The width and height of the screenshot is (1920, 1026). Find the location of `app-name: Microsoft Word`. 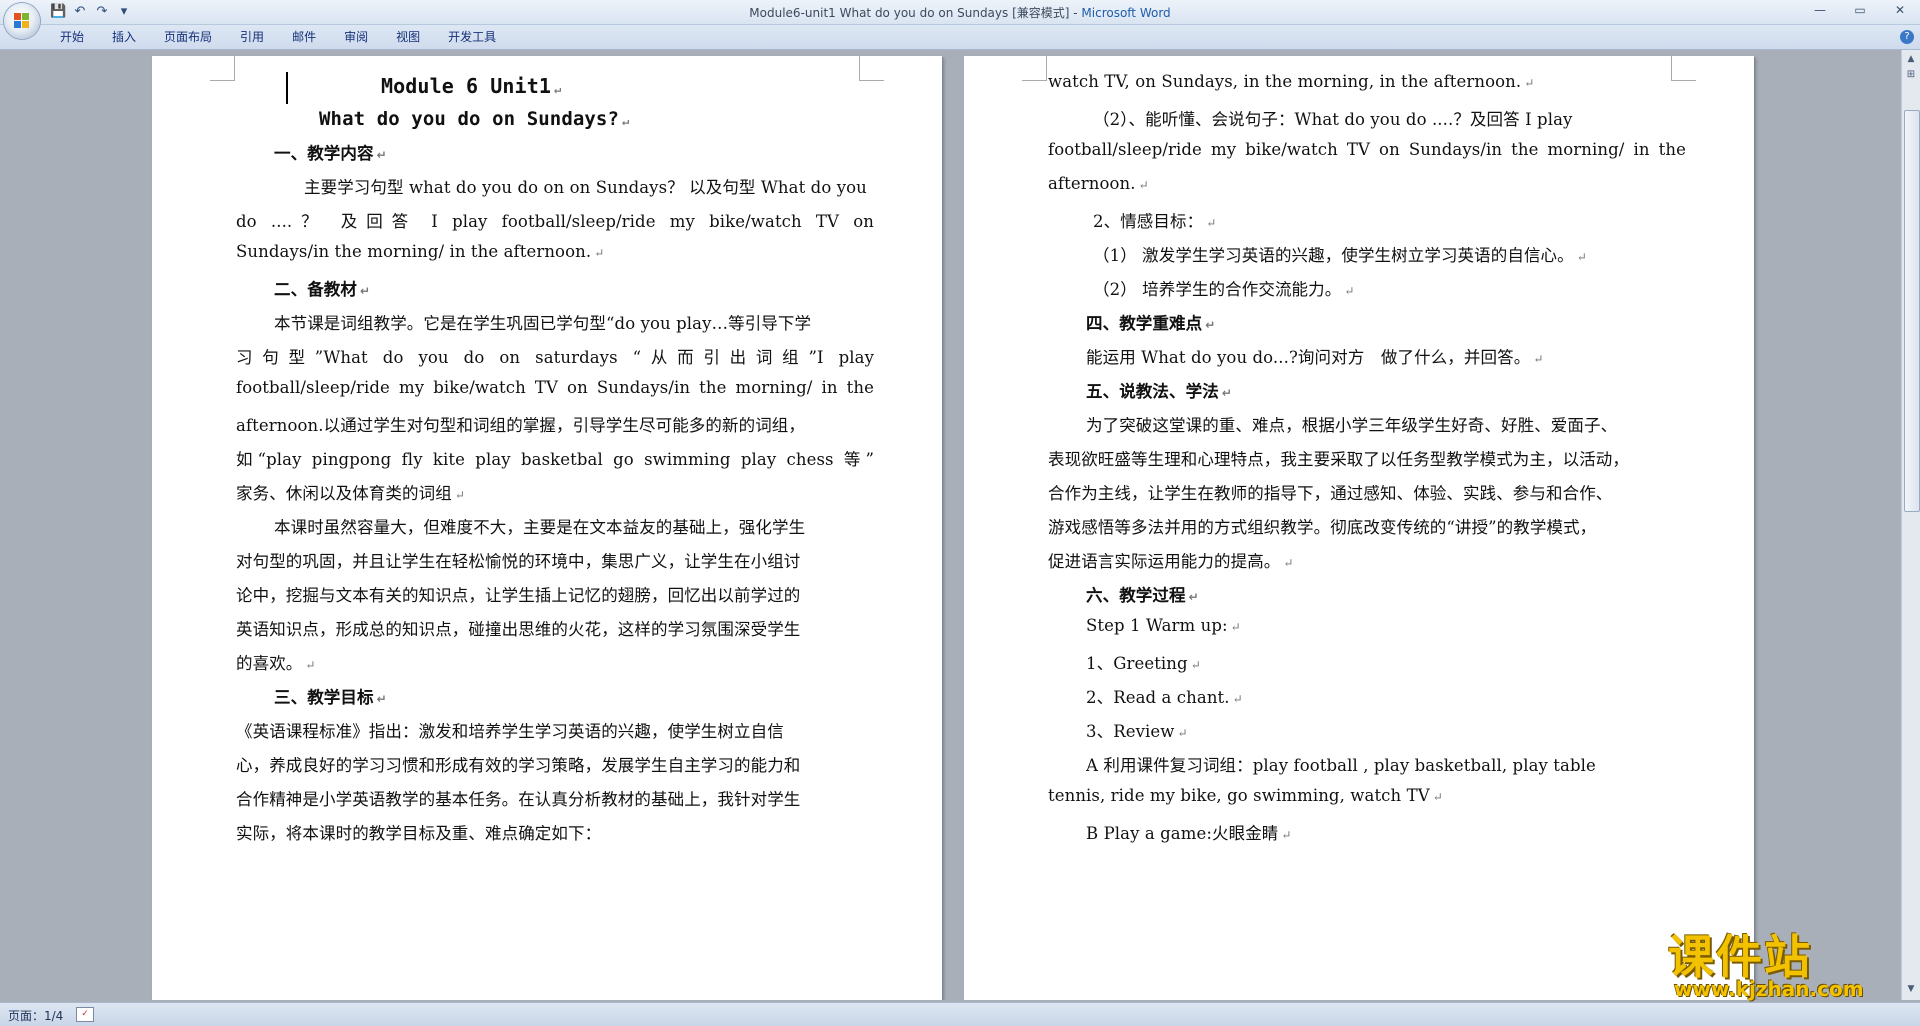

app-name: Microsoft Word is located at coordinates (1126, 13).